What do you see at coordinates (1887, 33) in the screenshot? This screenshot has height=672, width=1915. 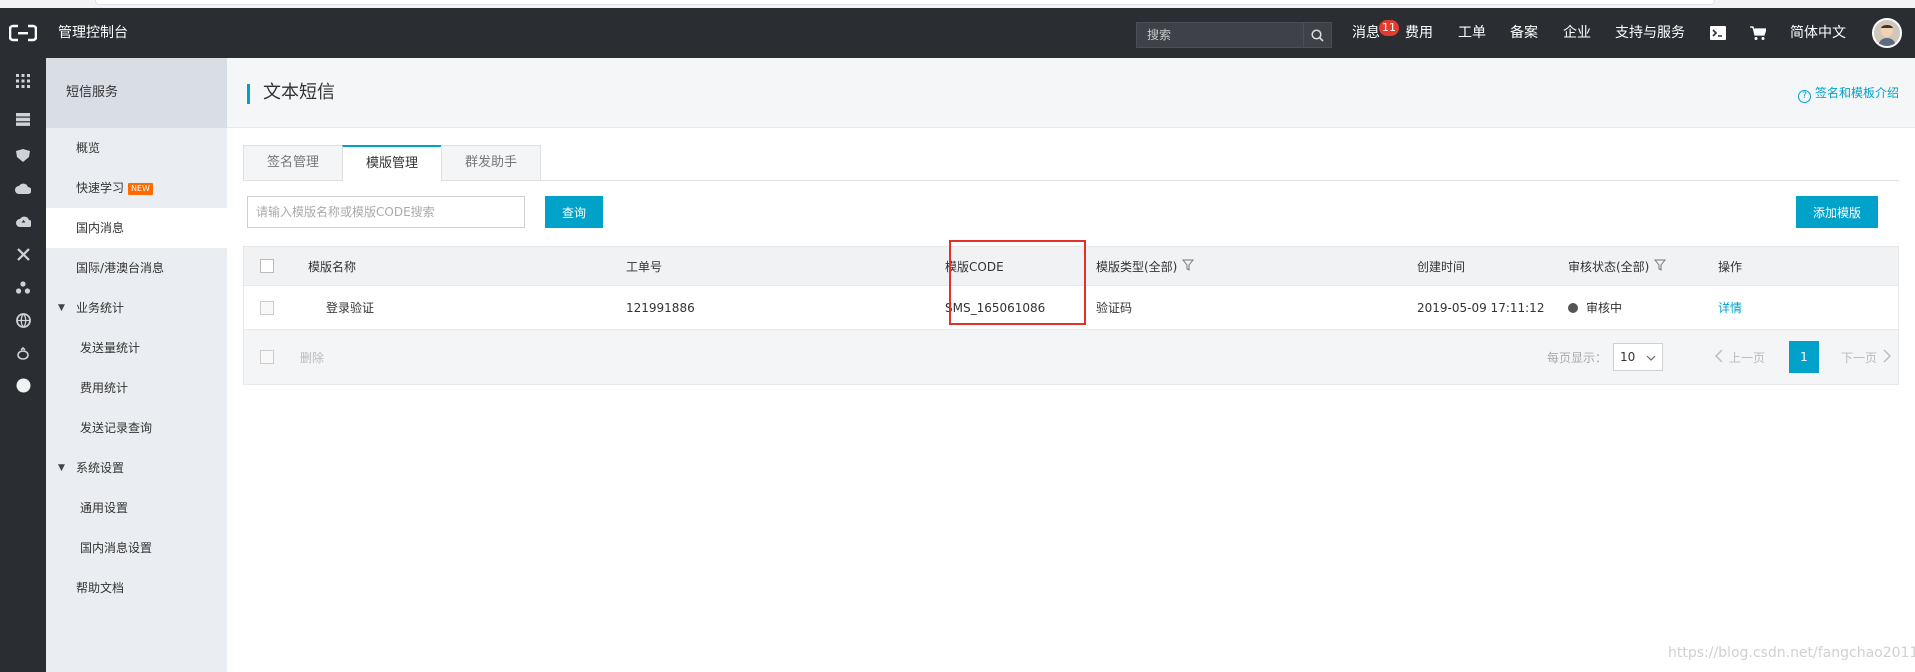 I see `user-avatar` at bounding box center [1887, 33].